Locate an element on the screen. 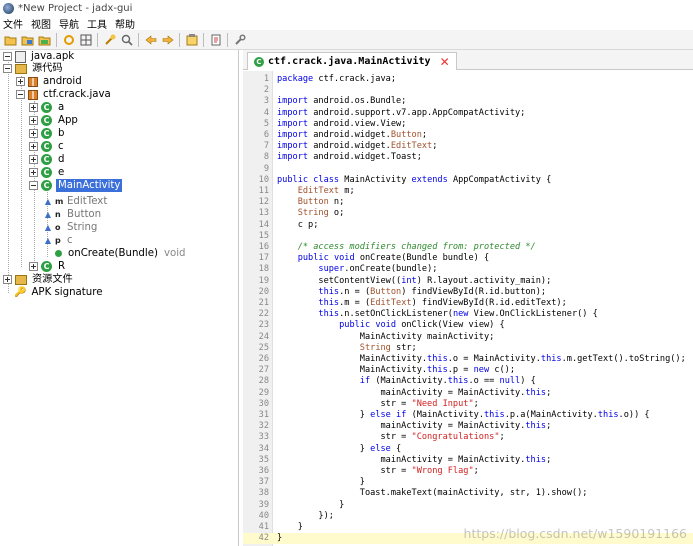 Image resolution: width=693 pixels, height=546 pixels. line-number: 40 is located at coordinates (263, 515).